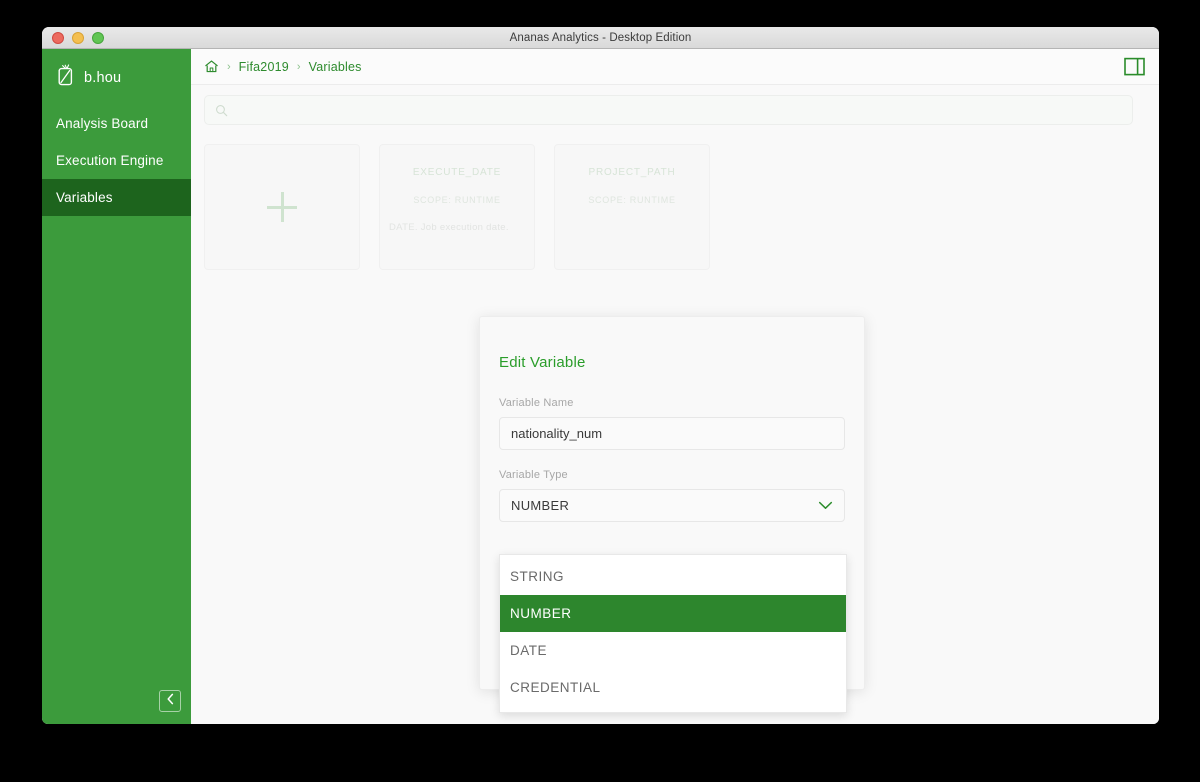 This screenshot has height=782, width=1200. What do you see at coordinates (632, 207) in the screenshot?
I see `variable-card-project-path: PROJECT_PATH SCOPE: RUNTIME` at bounding box center [632, 207].